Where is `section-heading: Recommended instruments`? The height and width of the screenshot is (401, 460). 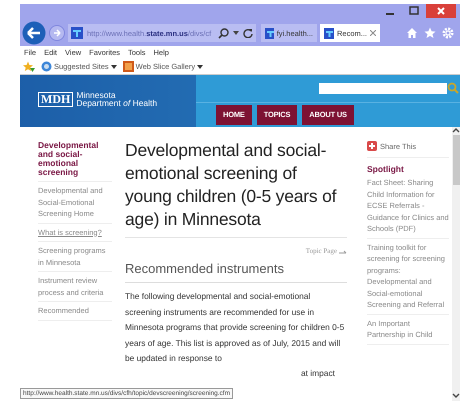 section-heading: Recommended instruments is located at coordinates (236, 272).